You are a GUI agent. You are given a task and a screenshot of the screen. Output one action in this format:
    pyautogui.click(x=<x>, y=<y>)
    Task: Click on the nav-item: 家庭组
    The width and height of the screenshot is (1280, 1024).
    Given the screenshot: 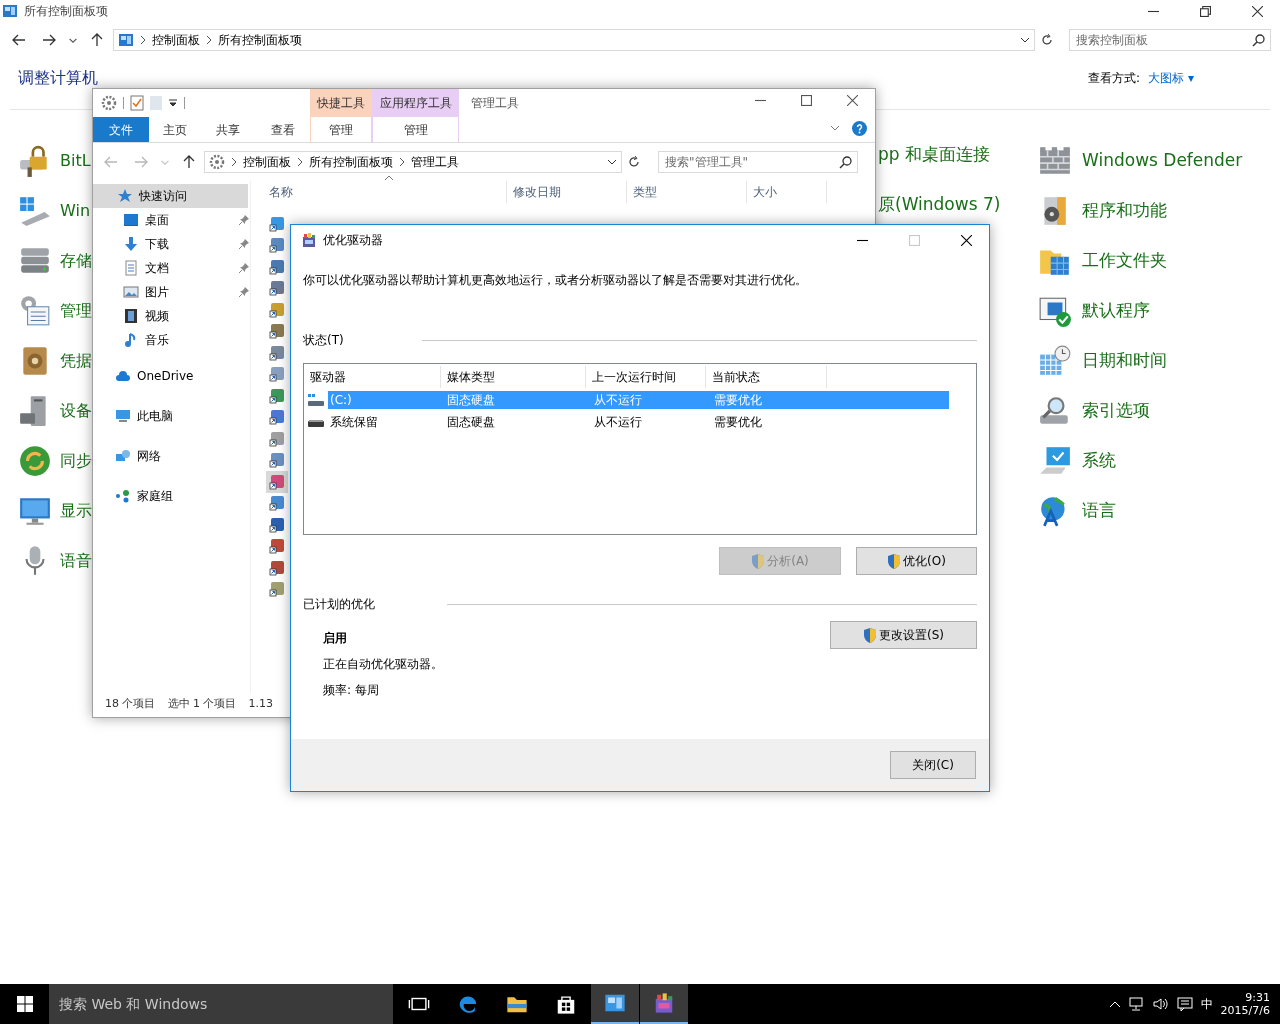 What is the action you would take?
    pyautogui.click(x=170, y=496)
    